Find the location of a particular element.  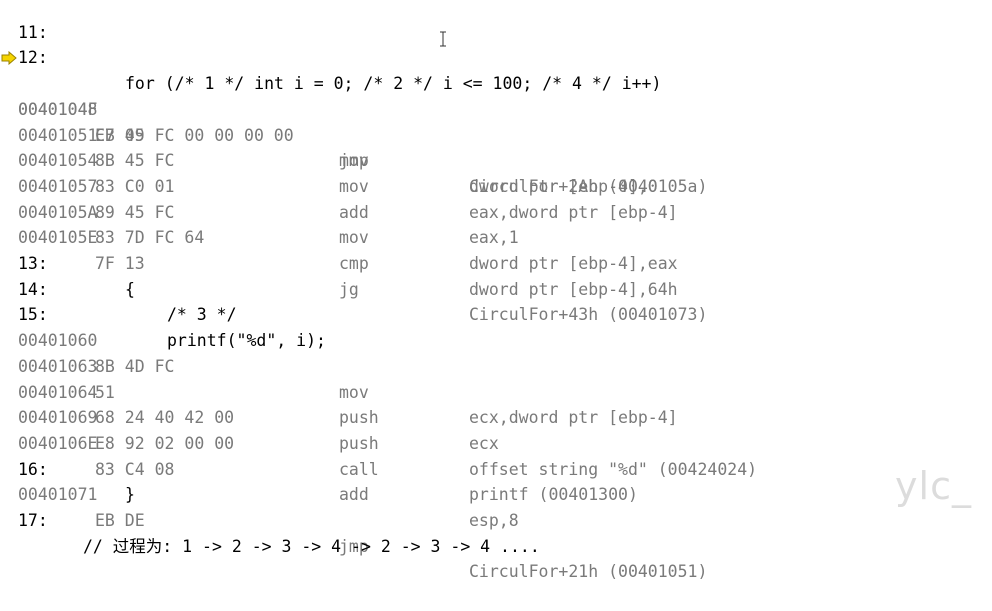

line-number: 17: is located at coordinates (33, 520).